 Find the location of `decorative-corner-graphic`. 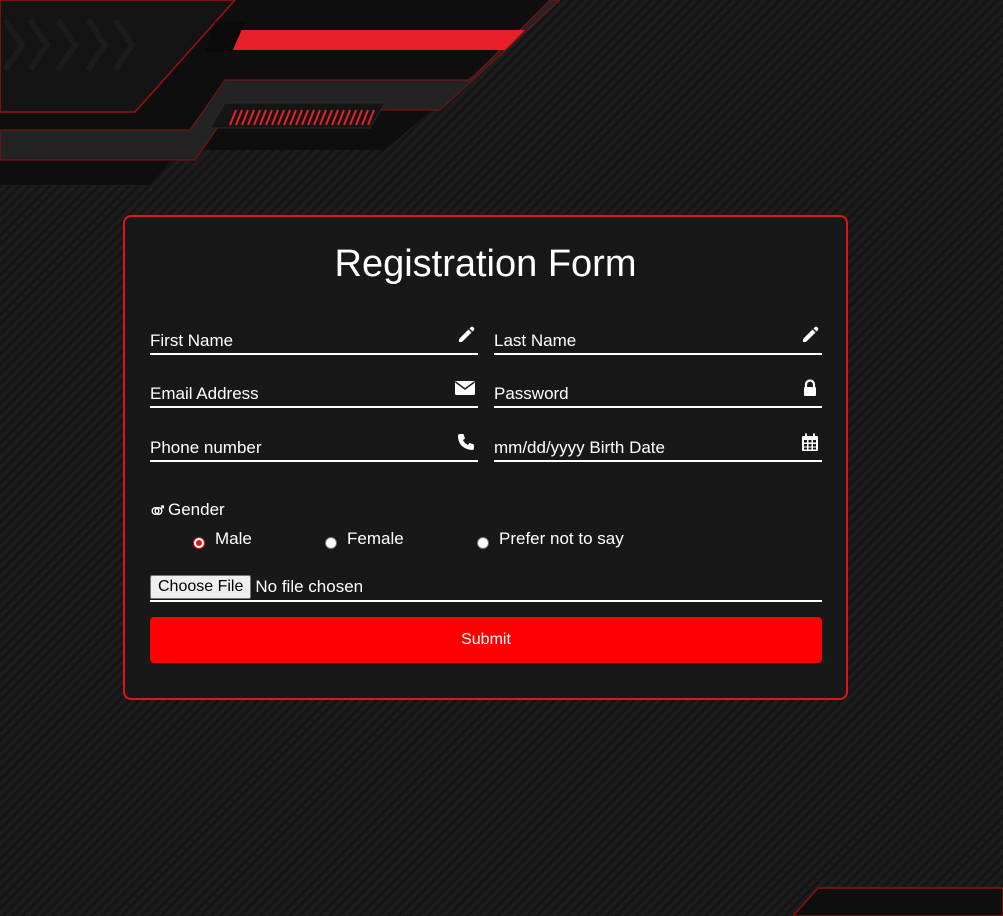

decorative-corner-graphic is located at coordinates (280, 92).